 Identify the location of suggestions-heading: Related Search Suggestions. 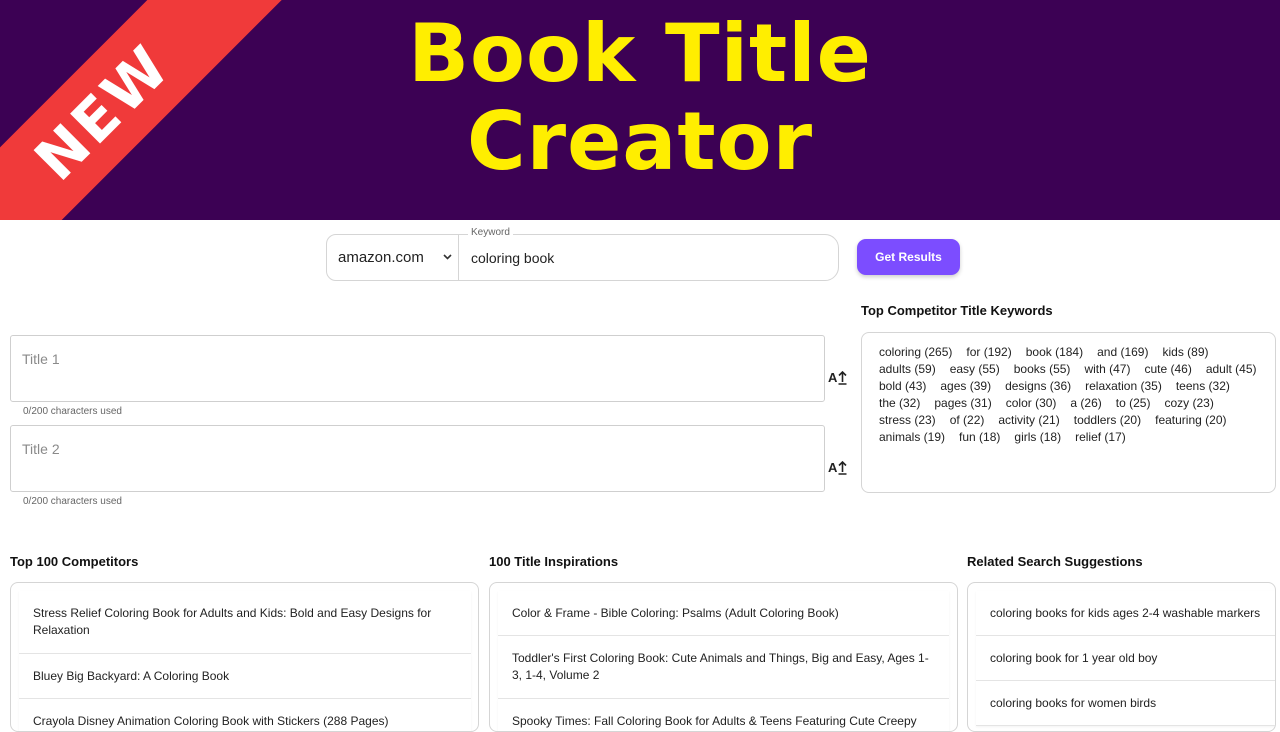
(1055, 561).